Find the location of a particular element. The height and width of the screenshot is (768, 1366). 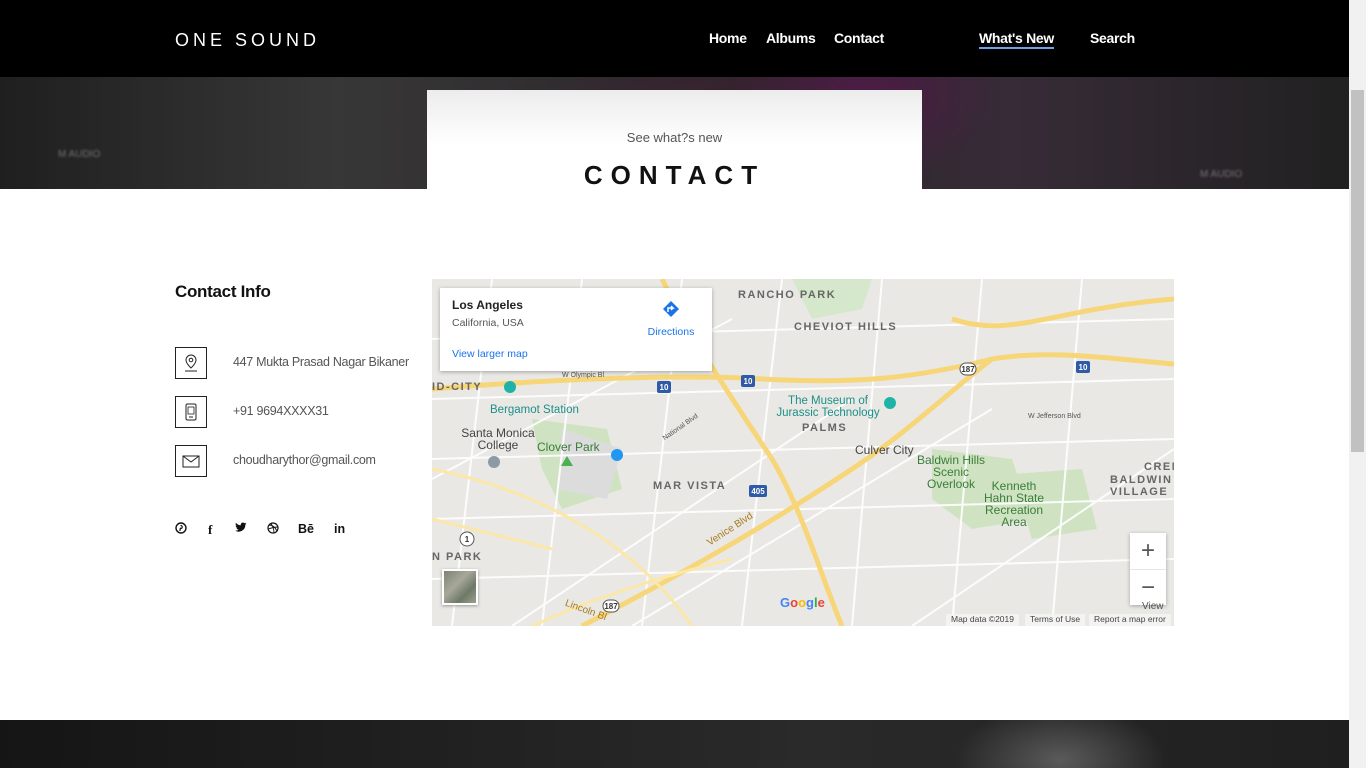

facebook-icon: f is located at coordinates (210, 530).